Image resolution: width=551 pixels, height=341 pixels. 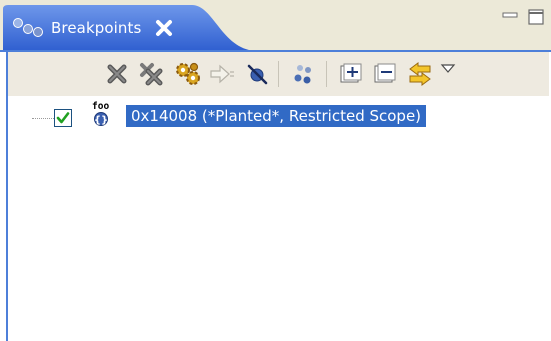 I want to click on breakpoint-label: 0x14008 (*Planted*, Restricted Scope), so click(x=276, y=116).